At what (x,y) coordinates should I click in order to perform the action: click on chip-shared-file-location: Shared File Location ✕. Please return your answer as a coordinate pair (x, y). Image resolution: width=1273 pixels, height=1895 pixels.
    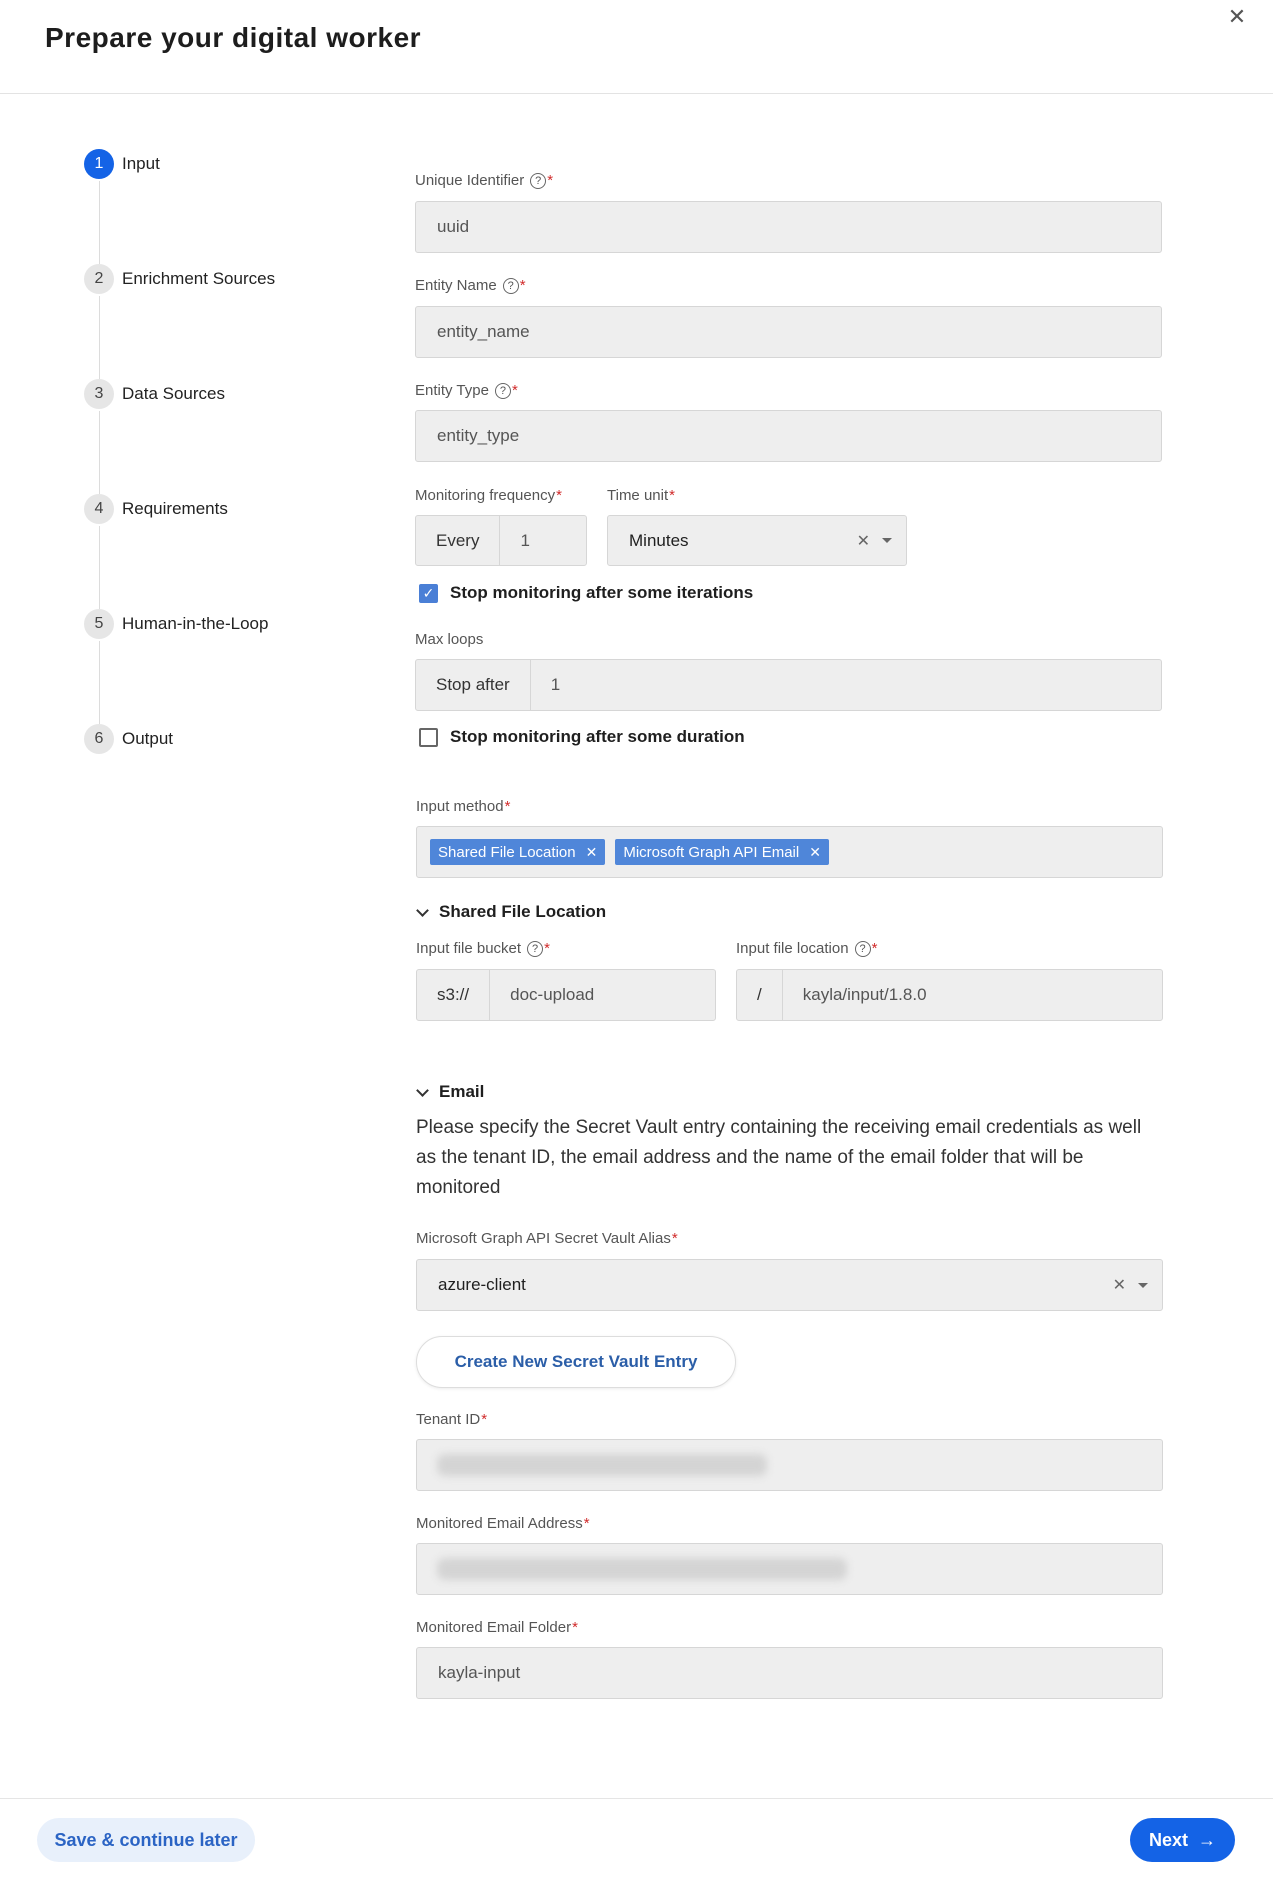
    Looking at the image, I should click on (518, 852).